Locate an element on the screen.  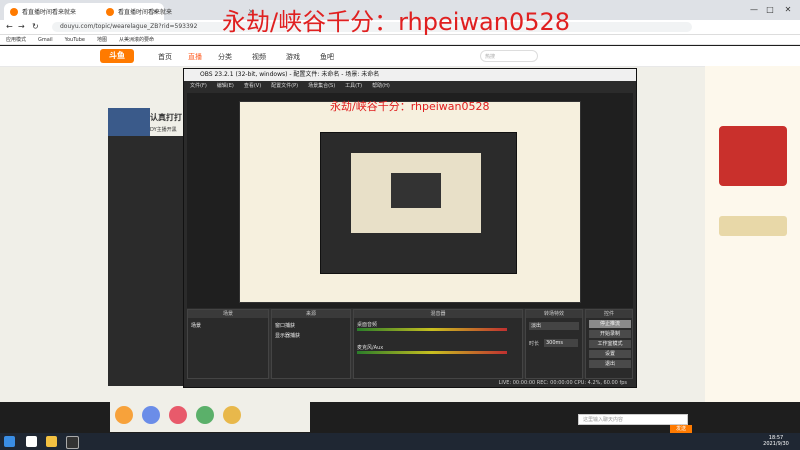
exit-button: 退出 is located at coordinates (610, 364).